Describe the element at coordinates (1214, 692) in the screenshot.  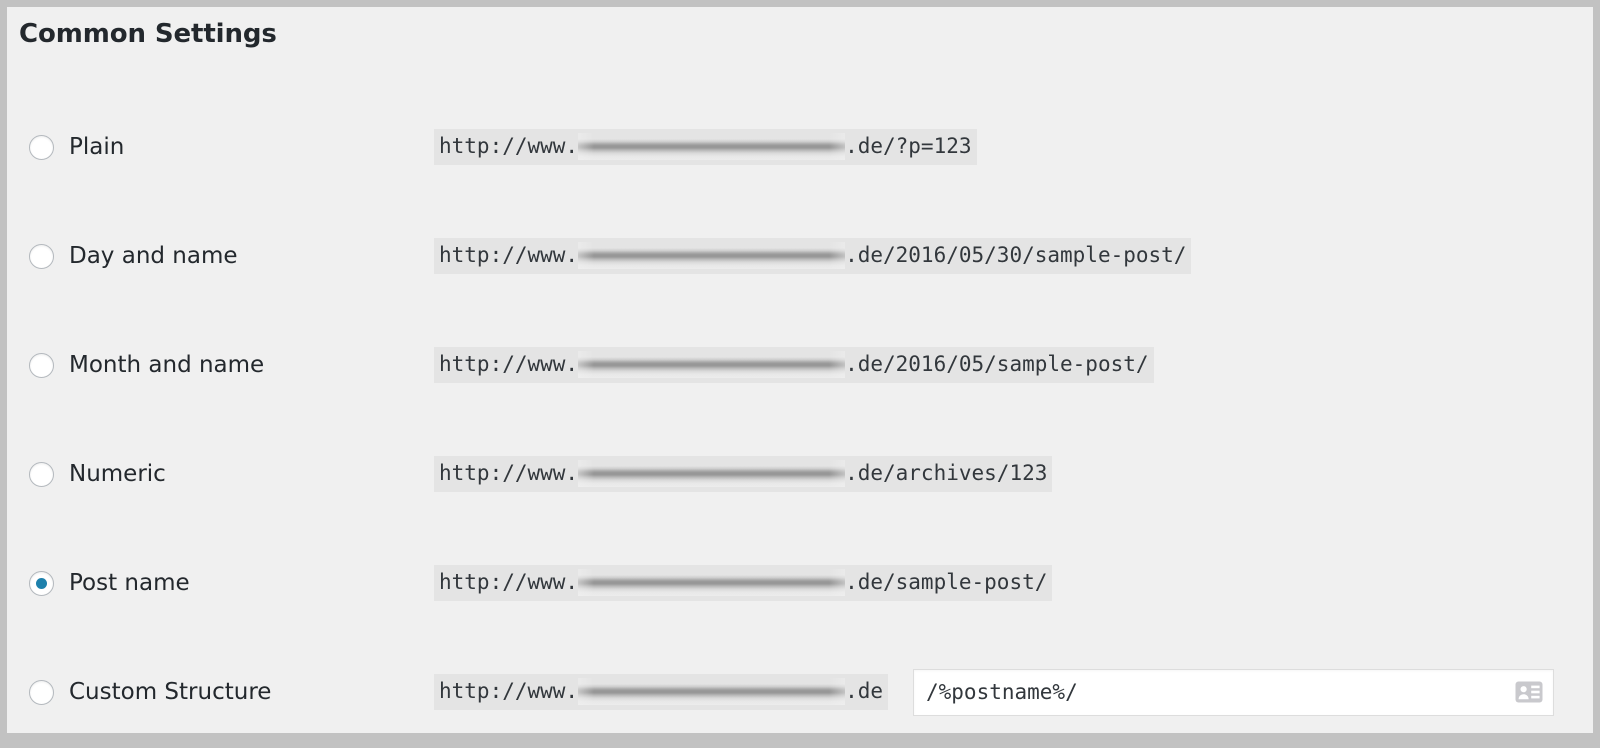
I see `custom-structure-input` at that location.